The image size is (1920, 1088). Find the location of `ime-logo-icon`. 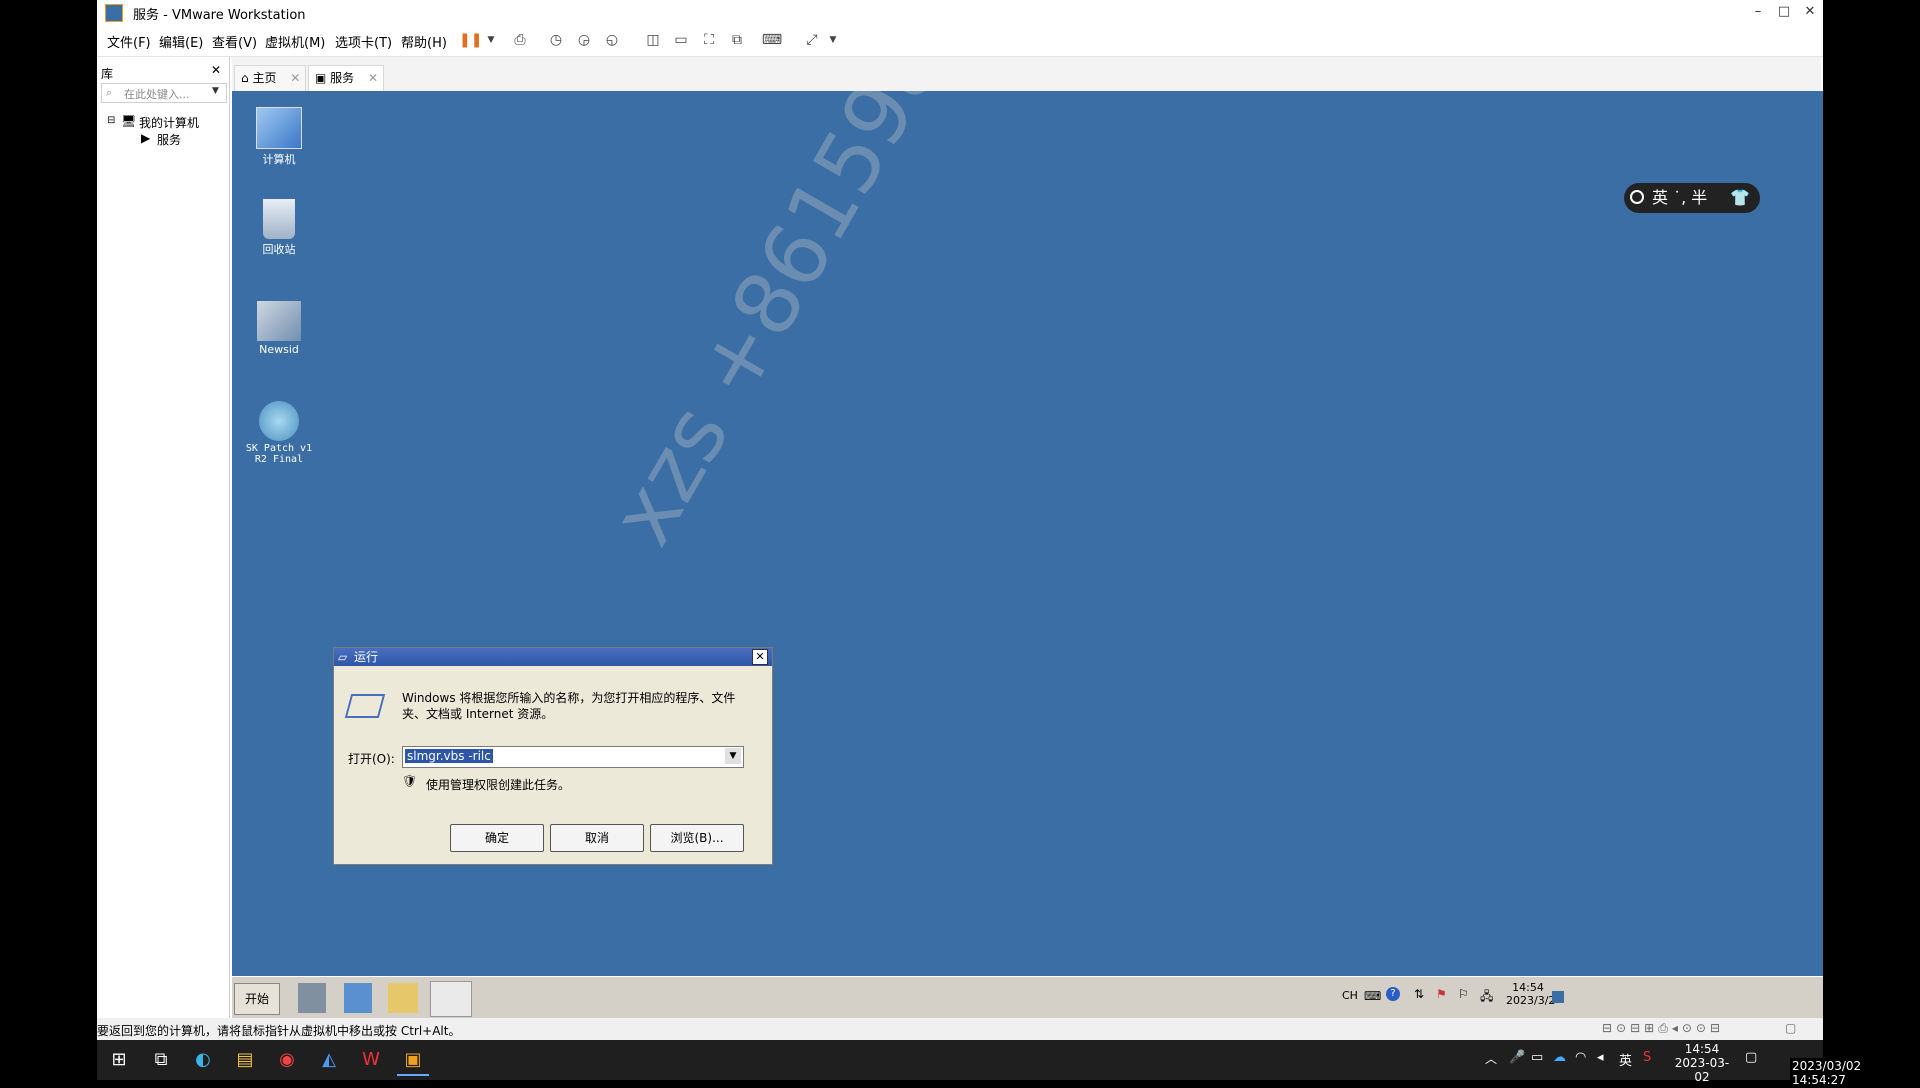

ime-logo-icon is located at coordinates (1637, 197).